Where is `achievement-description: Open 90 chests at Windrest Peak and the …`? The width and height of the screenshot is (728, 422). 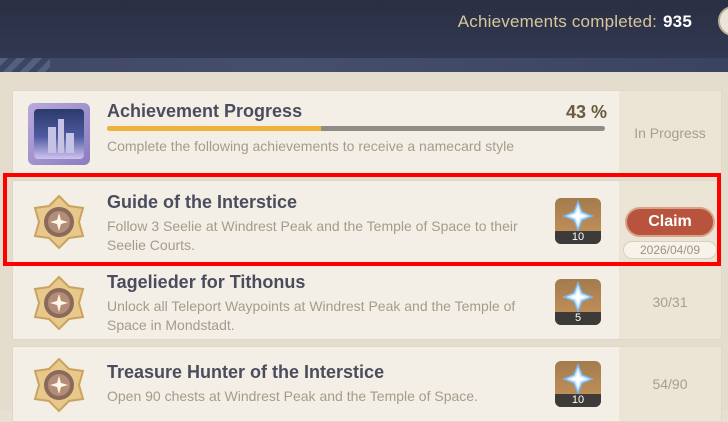 achievement-description: Open 90 chests at Windrest Peak and the … is located at coordinates (292, 396).